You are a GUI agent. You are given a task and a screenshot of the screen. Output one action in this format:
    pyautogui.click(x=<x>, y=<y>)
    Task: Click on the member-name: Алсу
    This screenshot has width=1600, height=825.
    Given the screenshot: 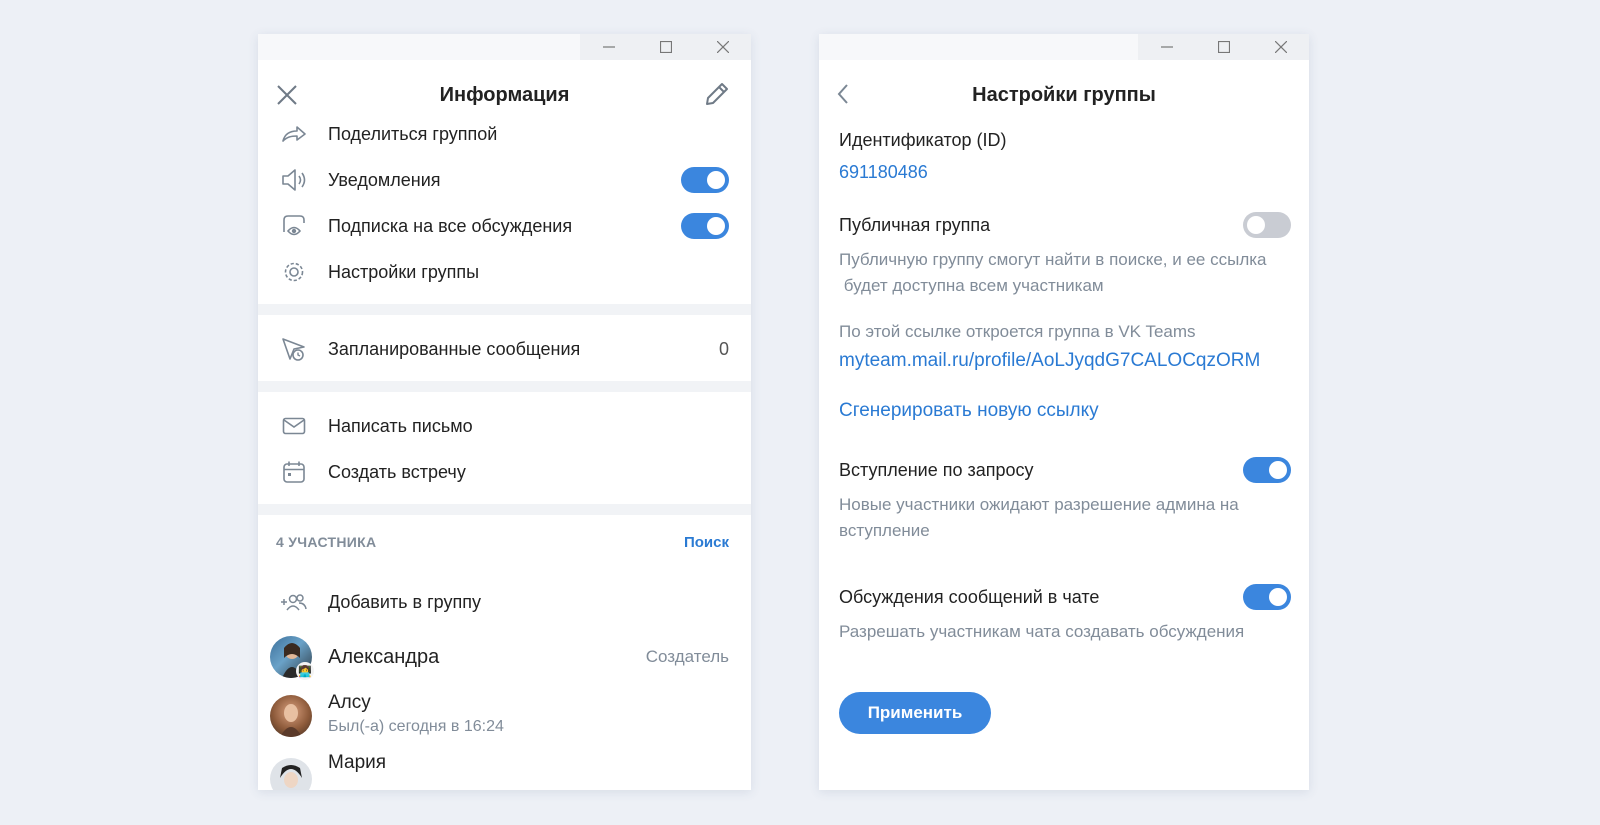 What is the action you would take?
    pyautogui.click(x=349, y=702)
    